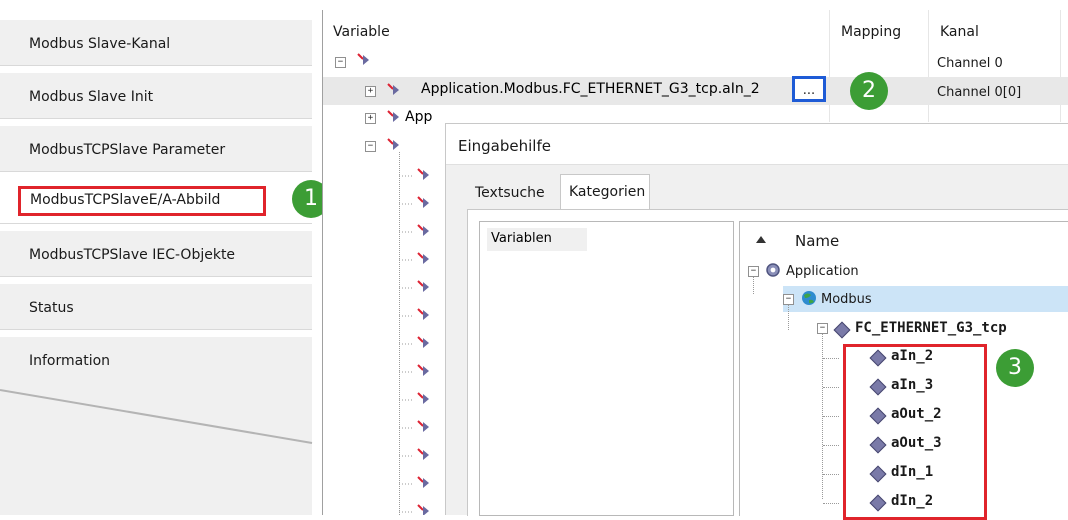 The image size is (1068, 520). I want to click on category-list: Variablen, so click(606, 368).